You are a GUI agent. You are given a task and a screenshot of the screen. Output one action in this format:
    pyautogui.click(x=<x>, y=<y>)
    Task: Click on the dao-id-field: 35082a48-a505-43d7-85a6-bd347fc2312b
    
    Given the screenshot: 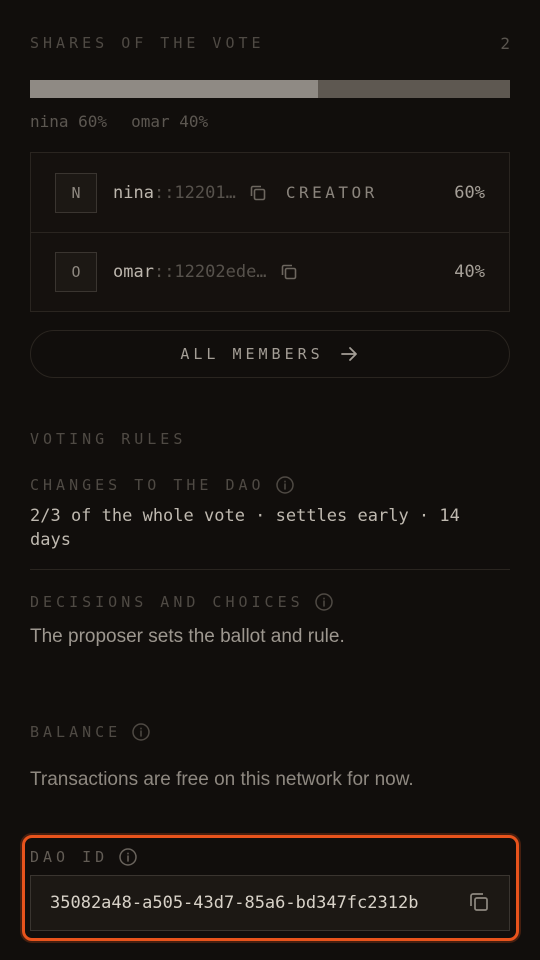 What is the action you would take?
    pyautogui.click(x=270, y=903)
    